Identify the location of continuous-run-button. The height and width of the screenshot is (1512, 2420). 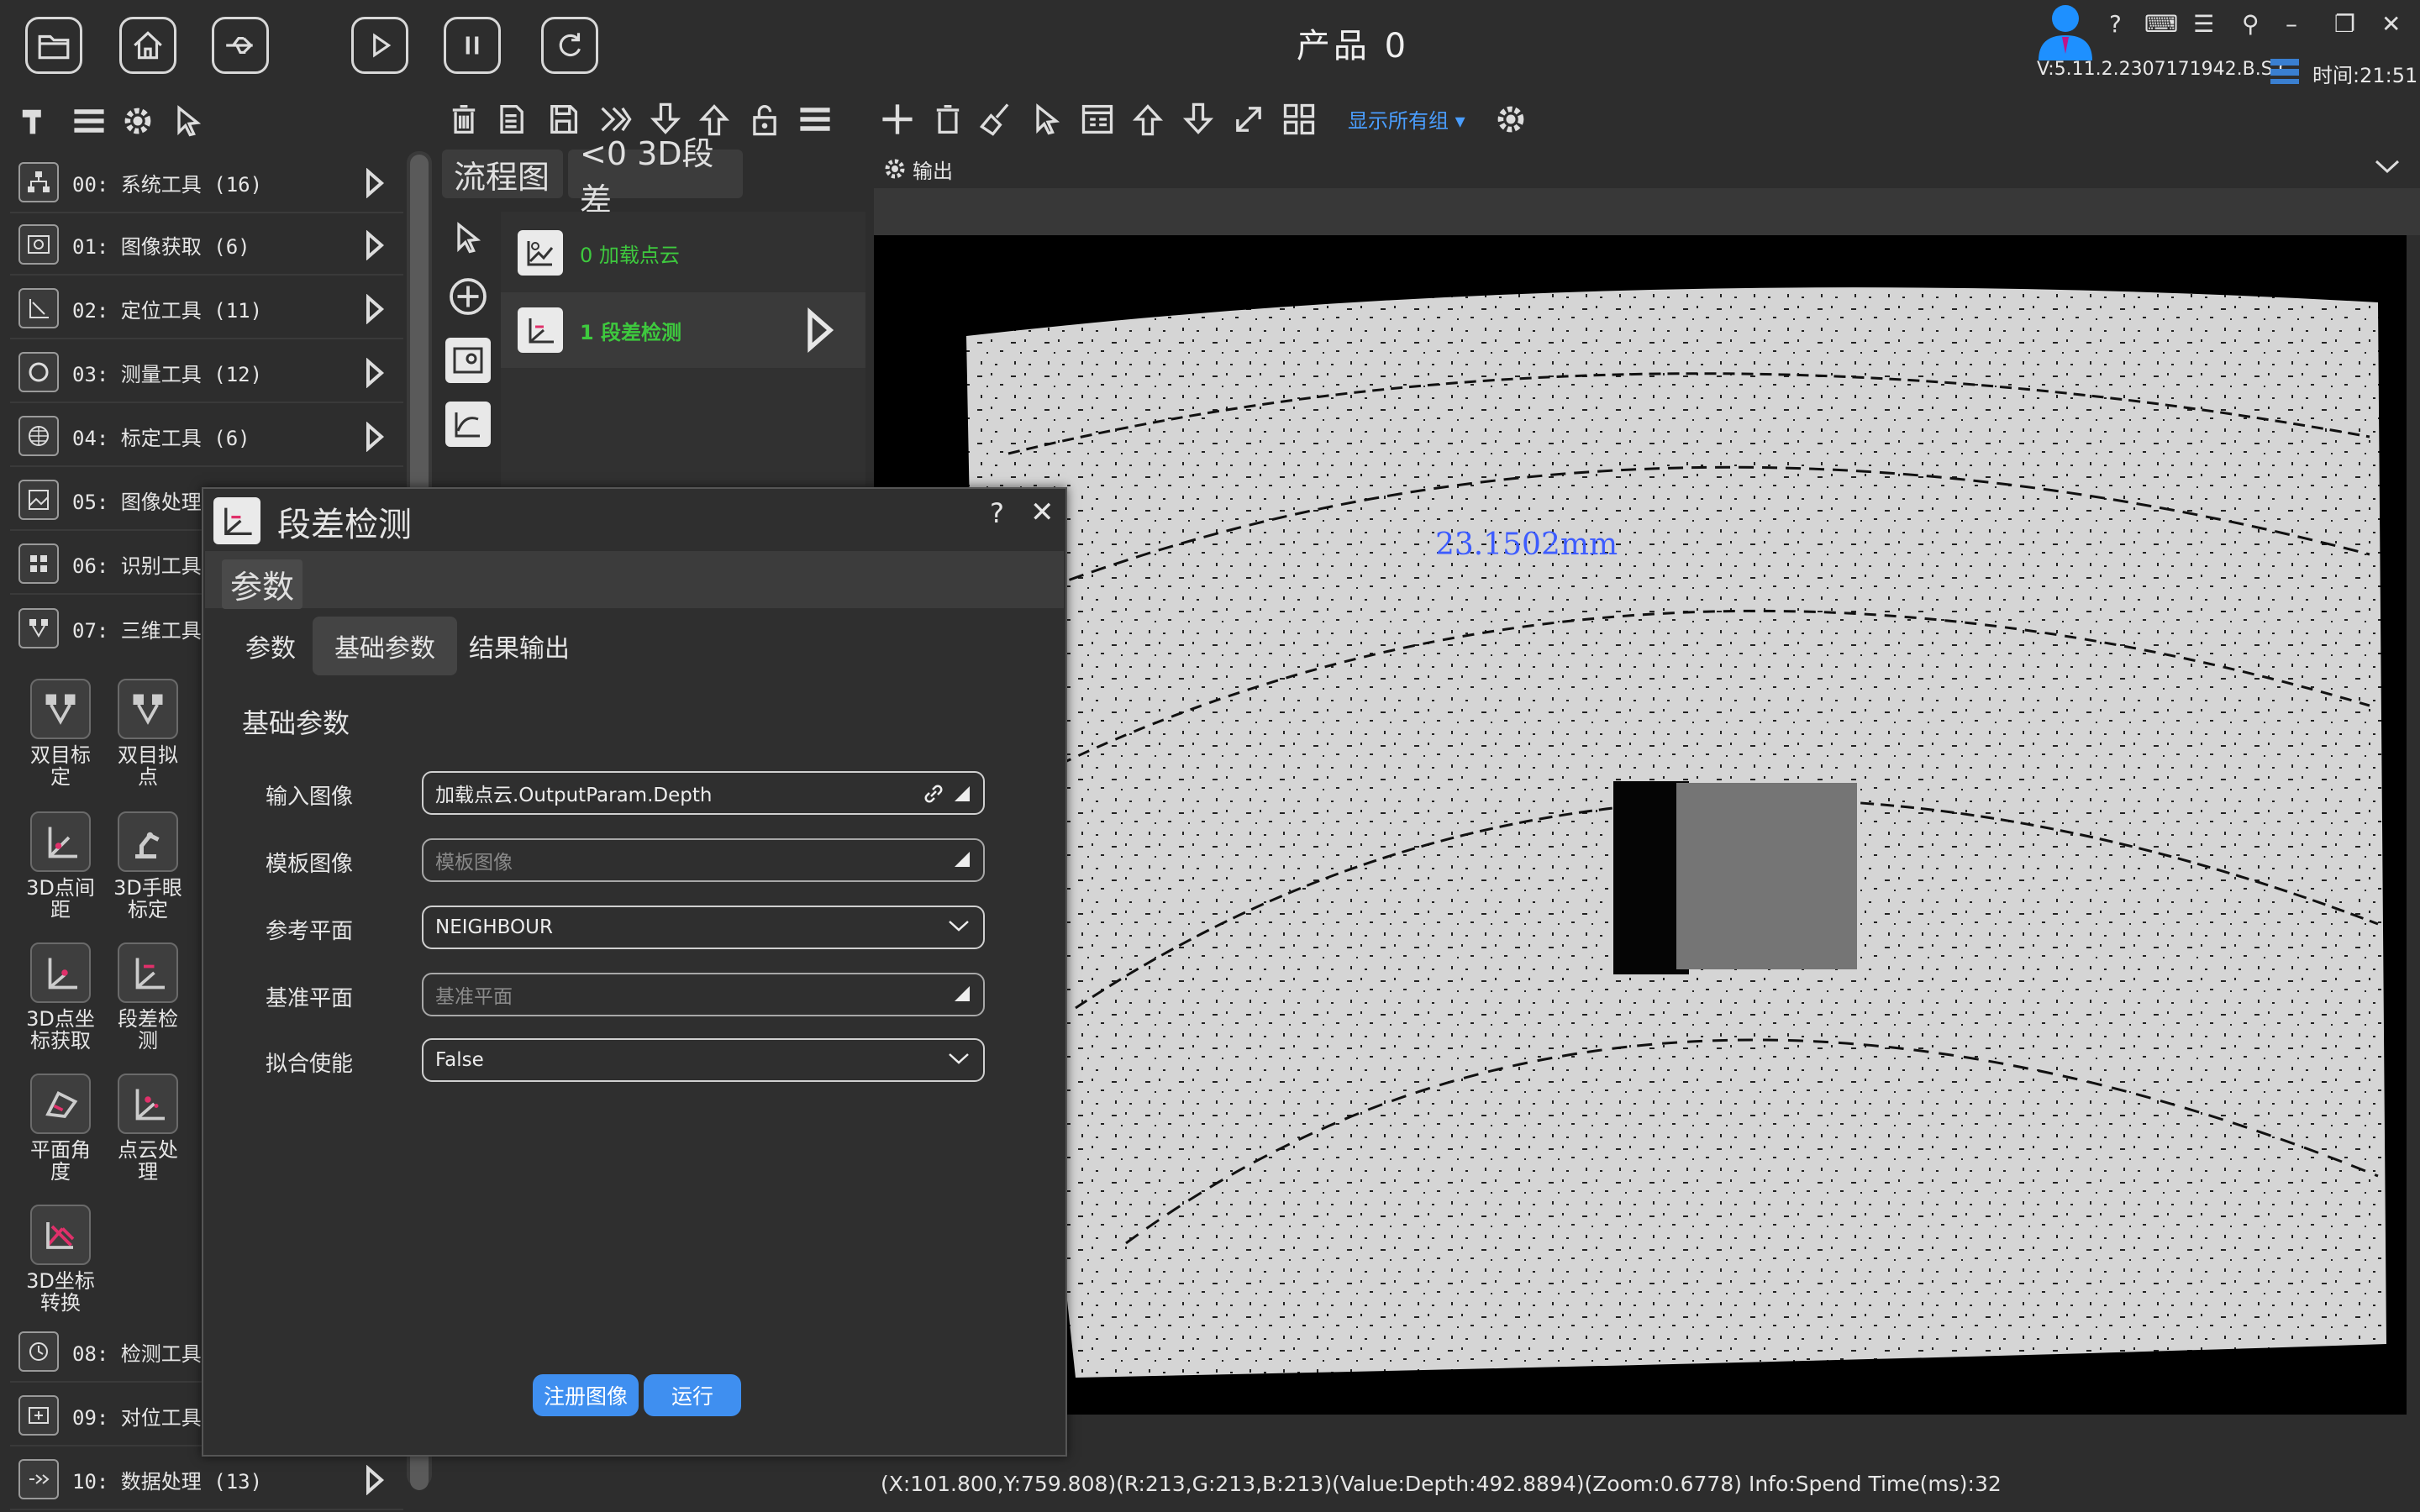
(569, 45).